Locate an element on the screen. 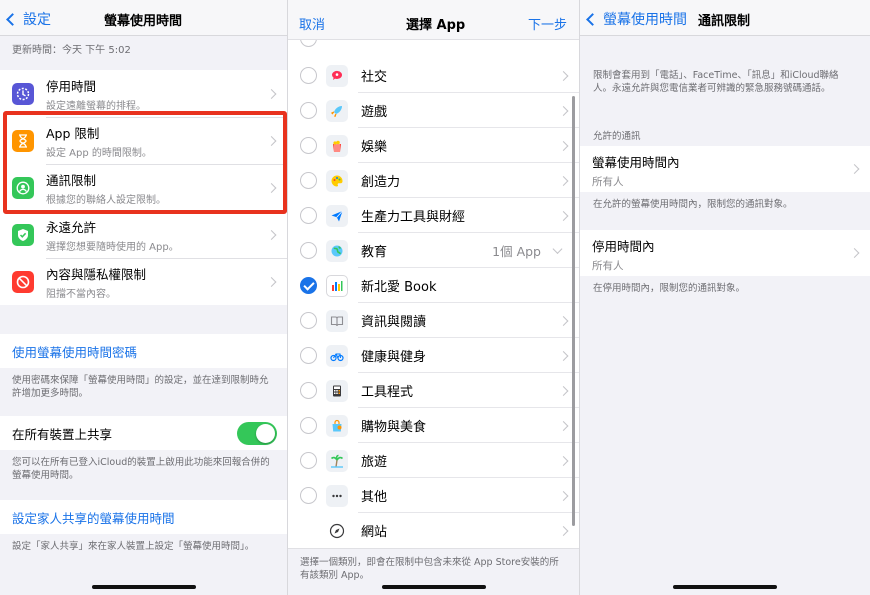 The height and width of the screenshot is (595, 870). downtime-title: 停用時間 is located at coordinates (71, 86).